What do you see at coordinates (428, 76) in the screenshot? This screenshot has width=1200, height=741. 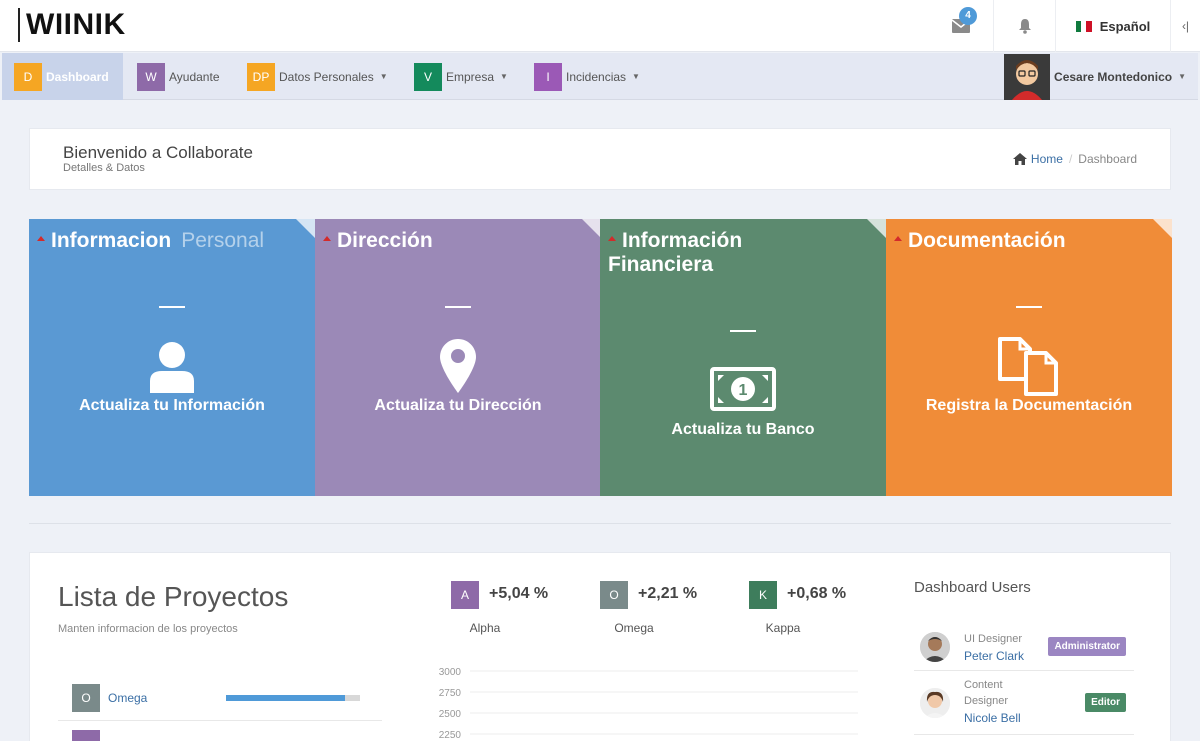 I see `nav-letter: V` at bounding box center [428, 76].